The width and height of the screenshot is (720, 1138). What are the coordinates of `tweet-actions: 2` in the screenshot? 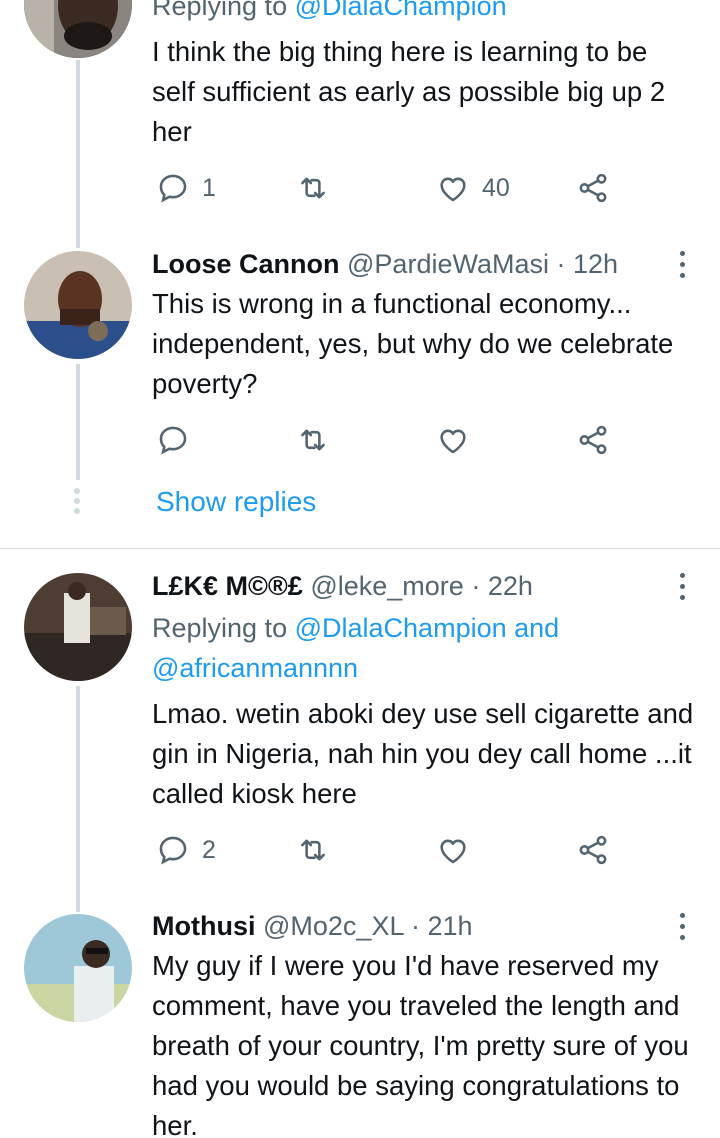 It's located at (392, 850).